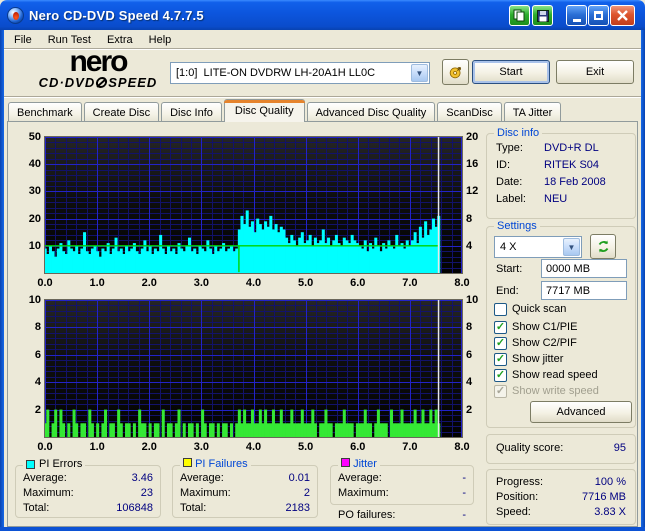 This screenshot has height=531, width=645. I want to click on quality-score-value: 95, so click(619, 448).